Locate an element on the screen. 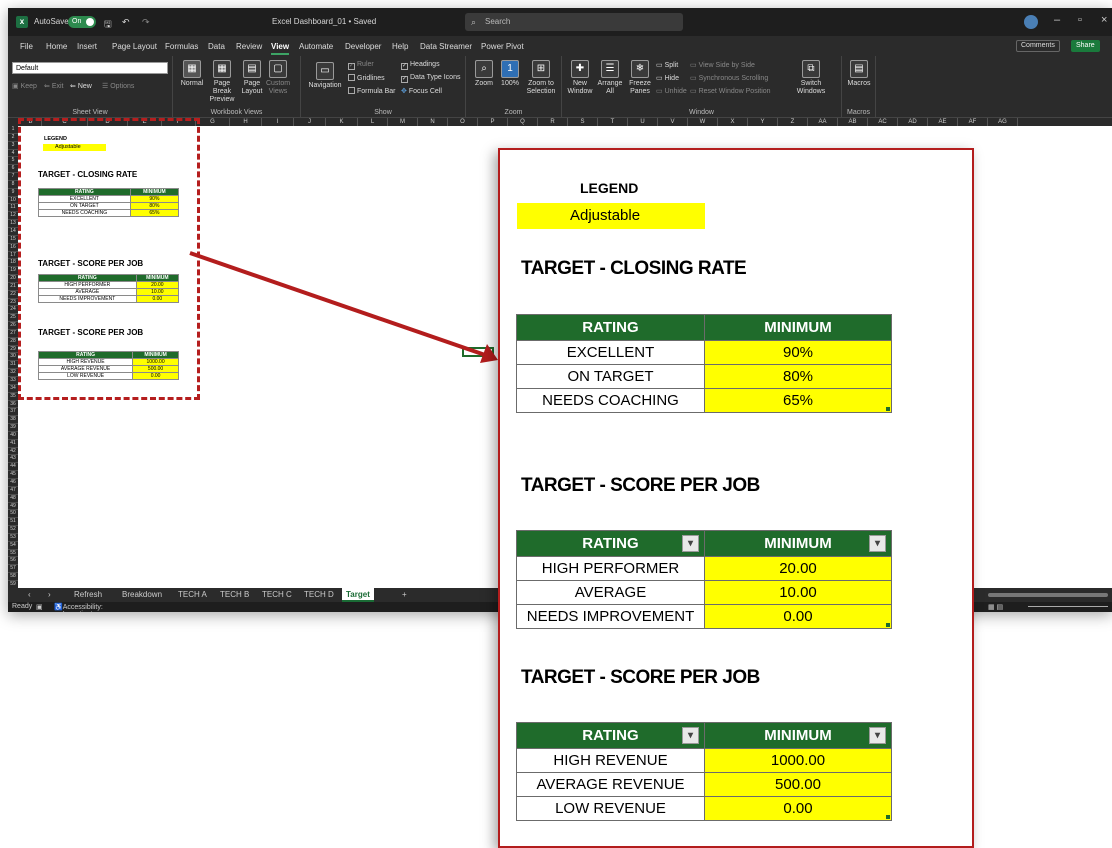 The height and width of the screenshot is (848, 1112). row-header: 34 is located at coordinates (13, 389).